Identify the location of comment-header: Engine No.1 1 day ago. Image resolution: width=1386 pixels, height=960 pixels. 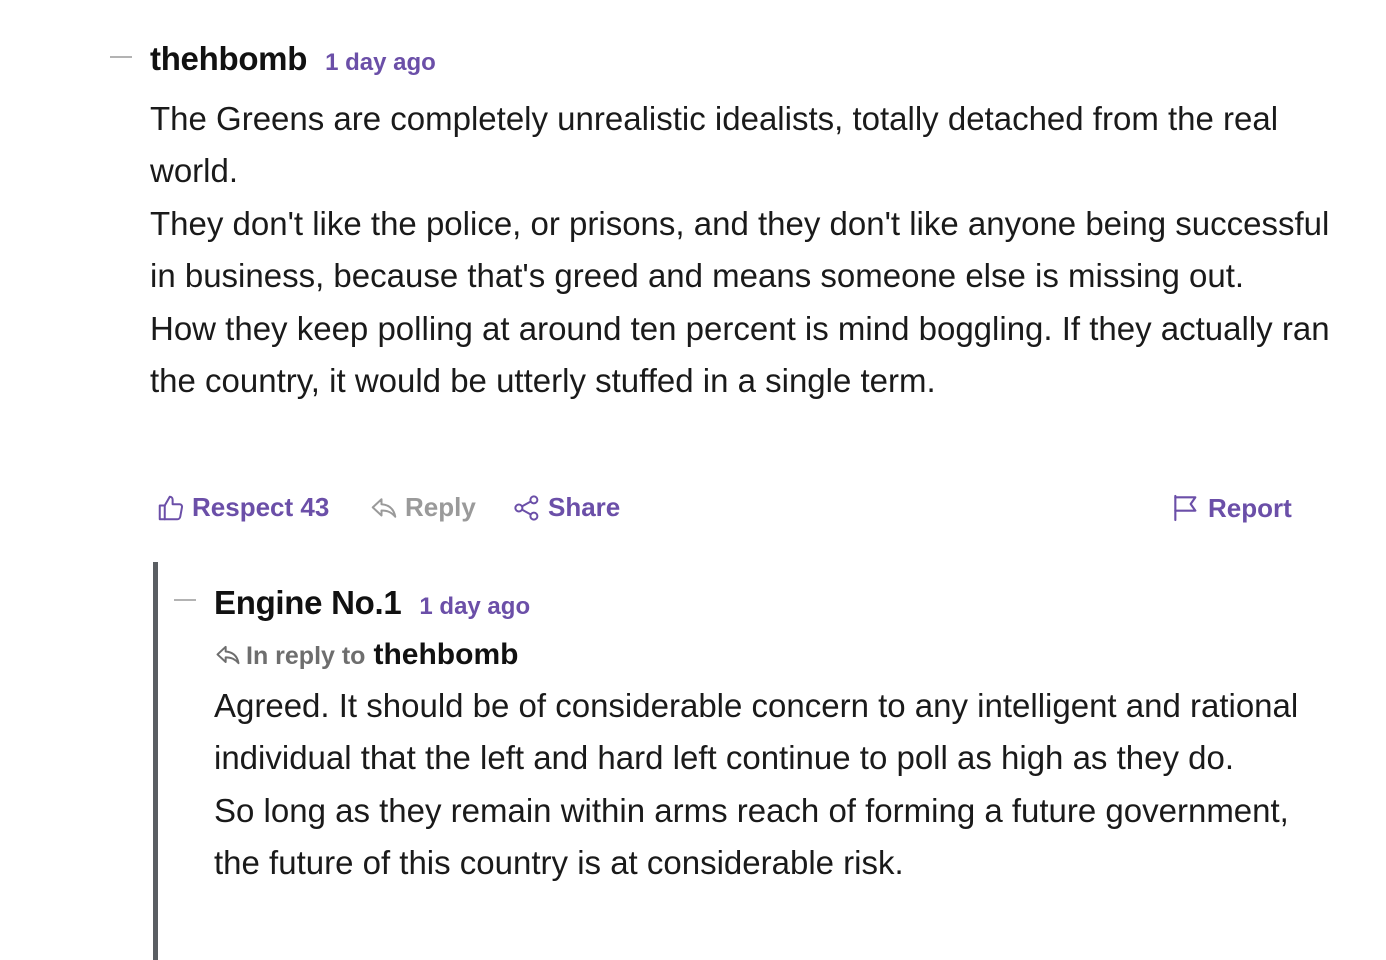
(372, 603).